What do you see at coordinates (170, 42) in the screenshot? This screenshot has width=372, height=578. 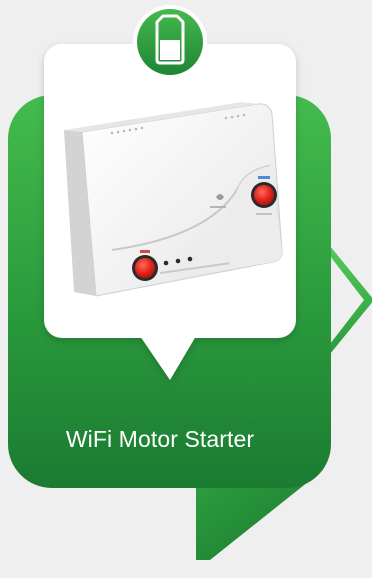 I see `tank-icon` at bounding box center [170, 42].